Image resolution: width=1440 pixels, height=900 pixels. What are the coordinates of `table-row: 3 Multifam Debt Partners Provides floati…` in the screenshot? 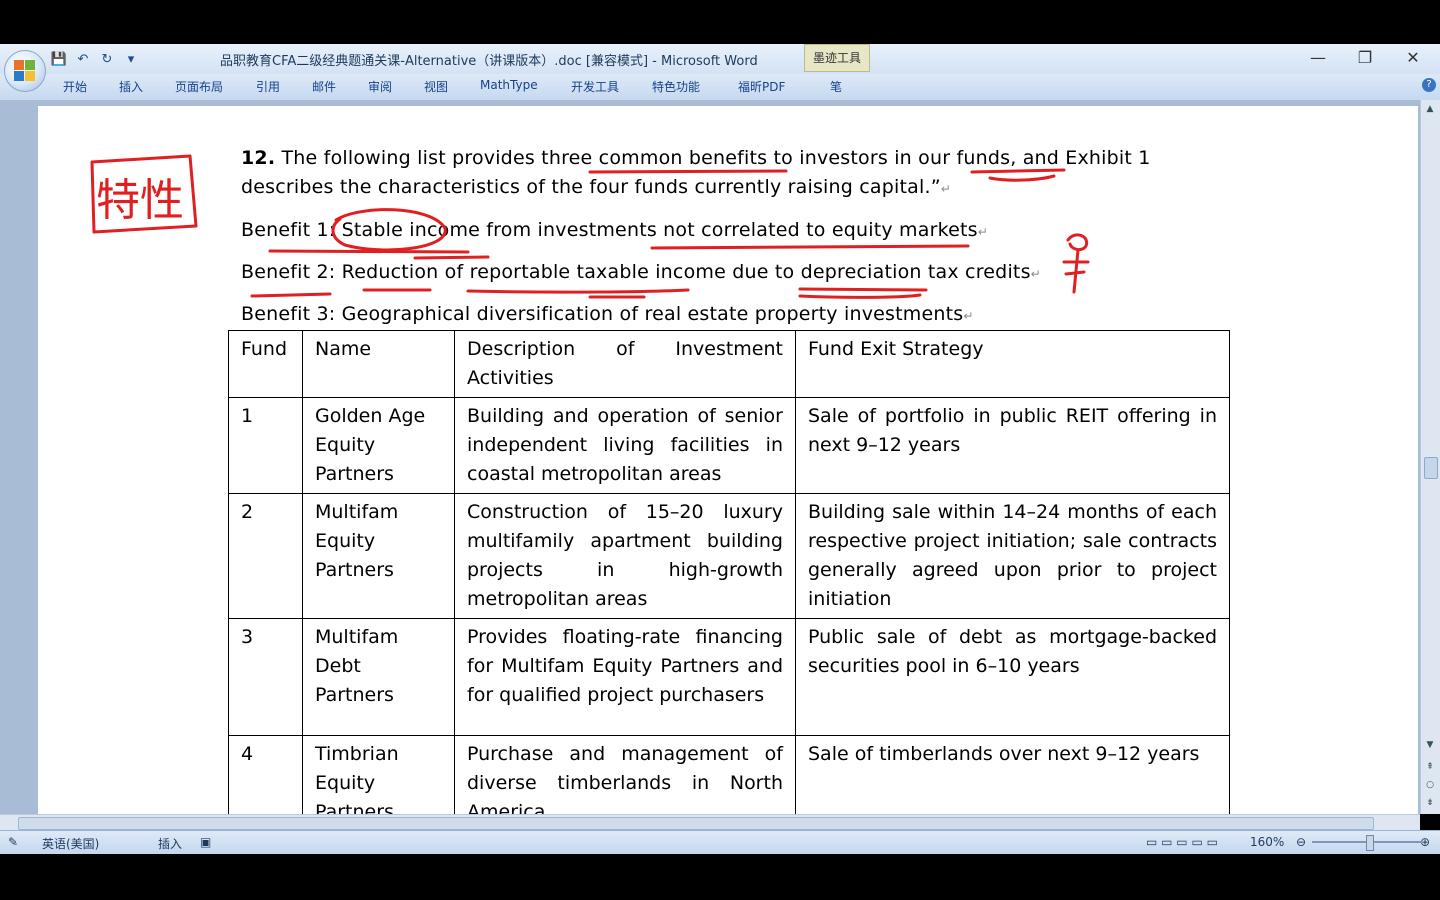 It's located at (729, 677).